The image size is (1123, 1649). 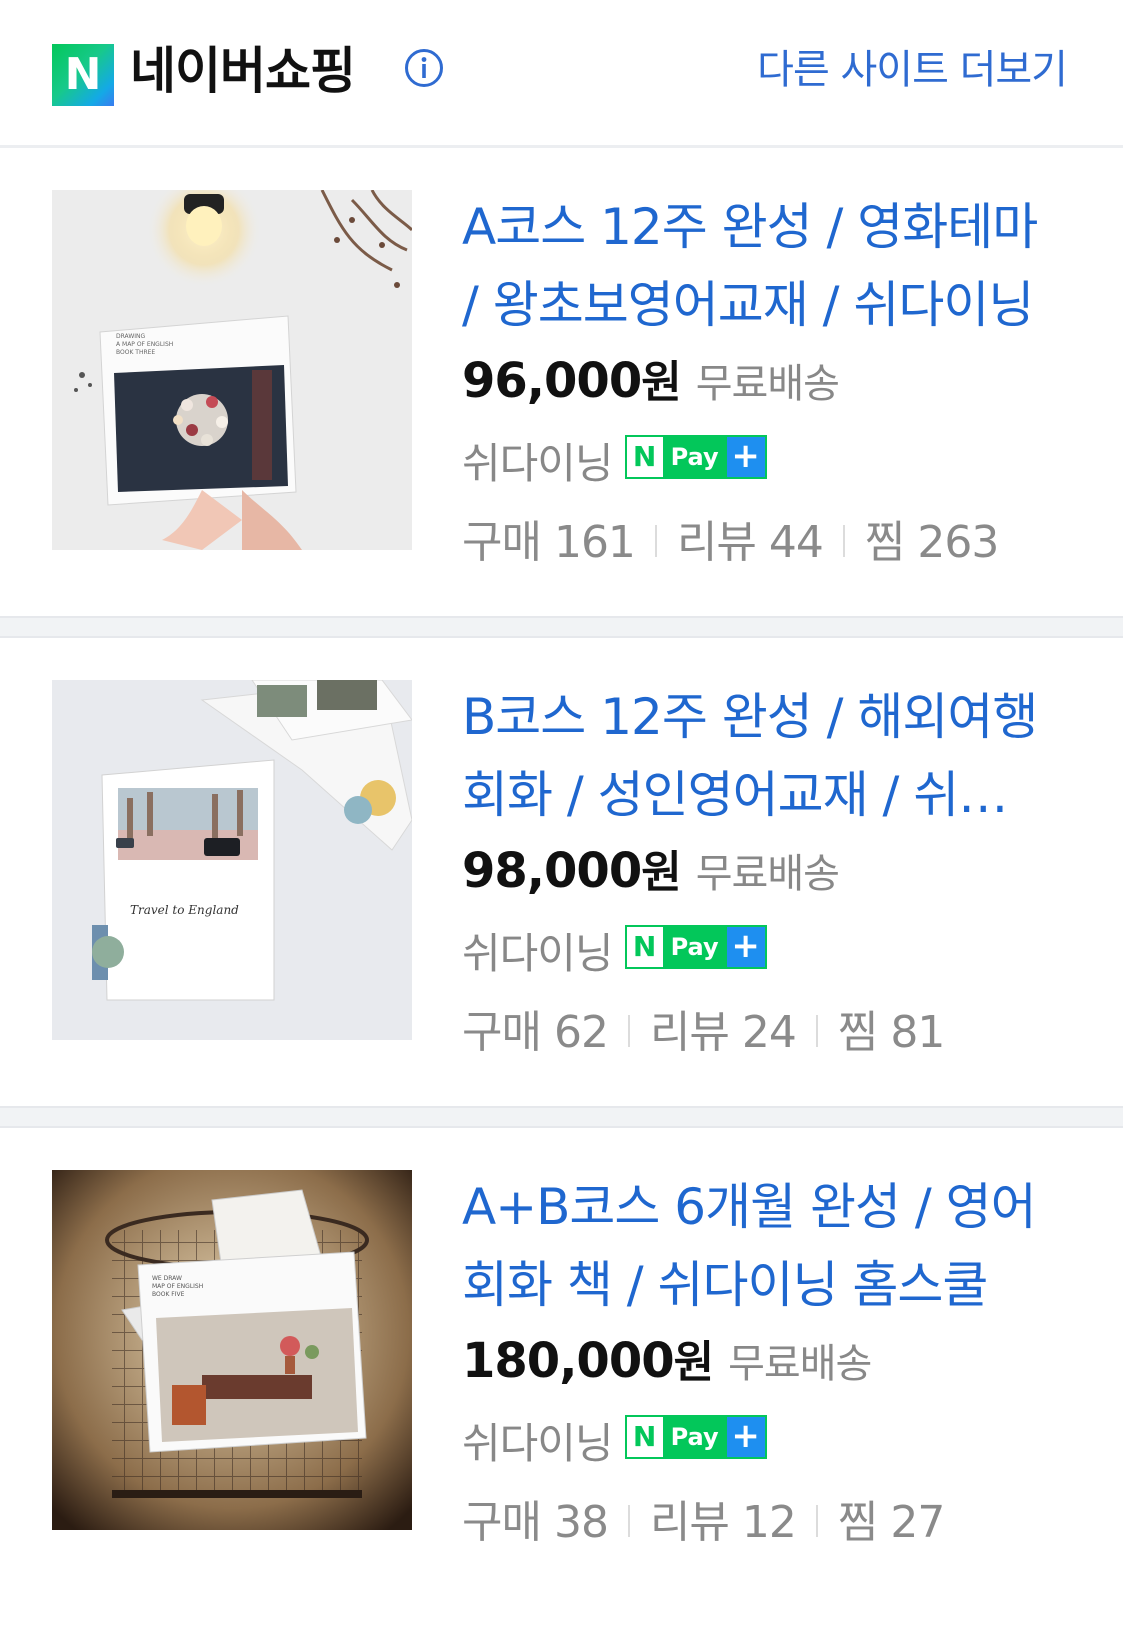 I want to click on price-row: 98,000원 무료배송, so click(x=651, y=871).